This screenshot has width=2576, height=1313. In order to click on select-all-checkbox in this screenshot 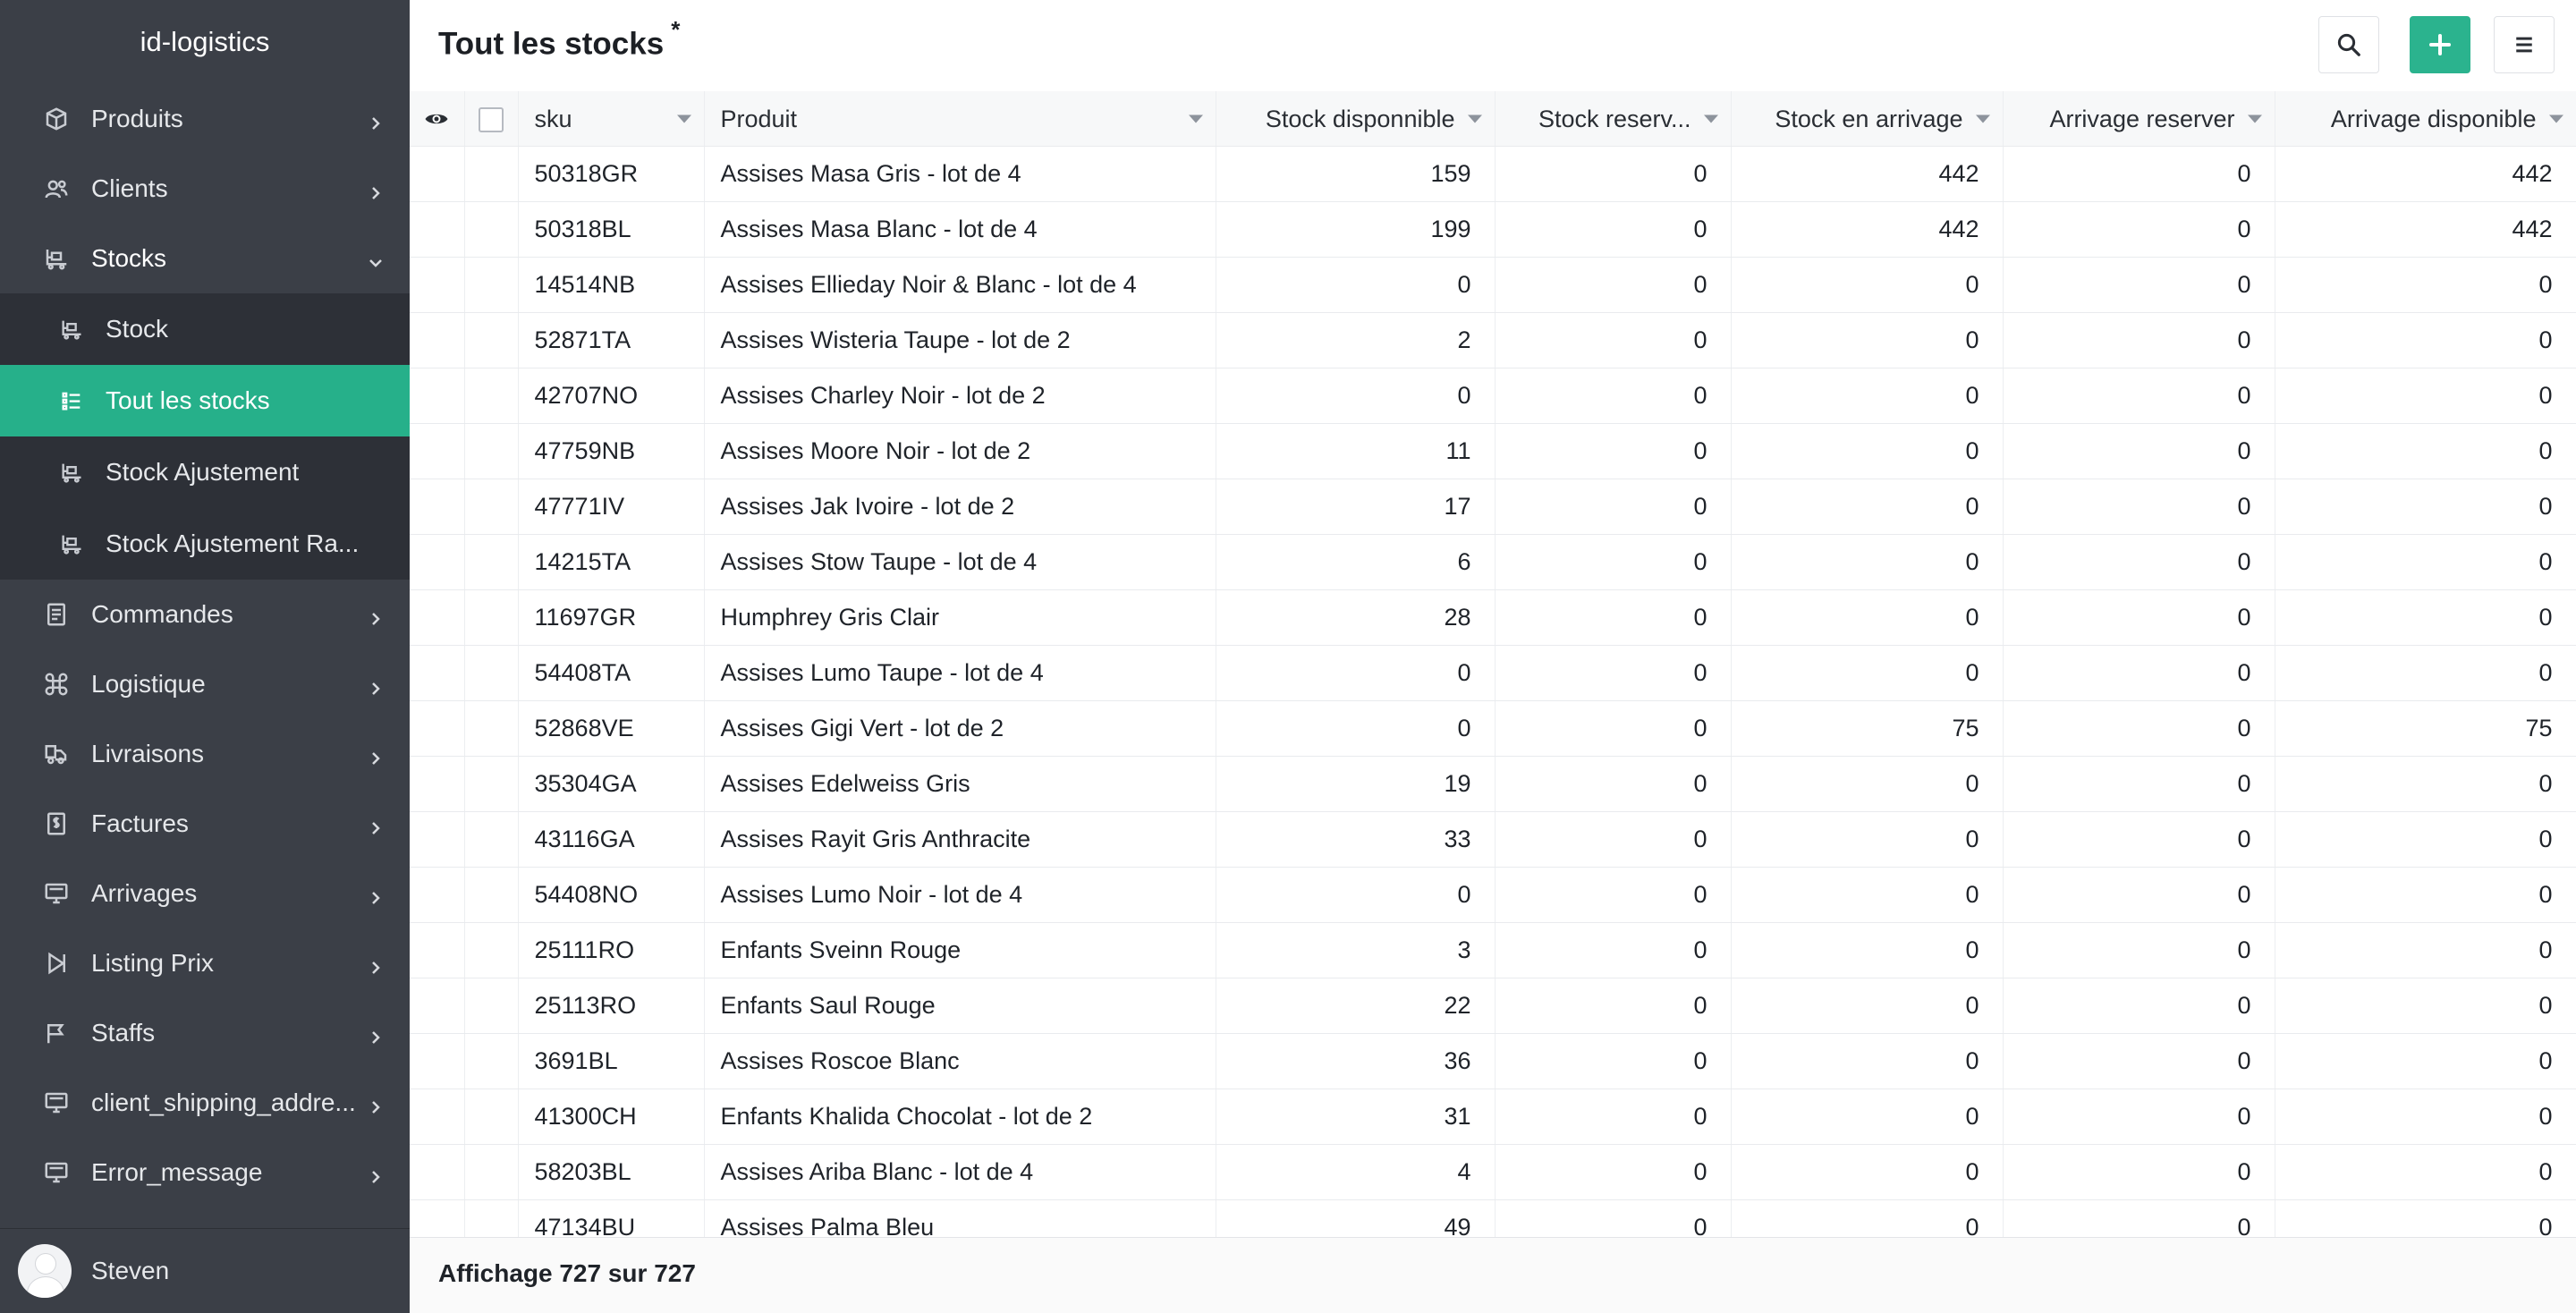, I will do `click(491, 119)`.